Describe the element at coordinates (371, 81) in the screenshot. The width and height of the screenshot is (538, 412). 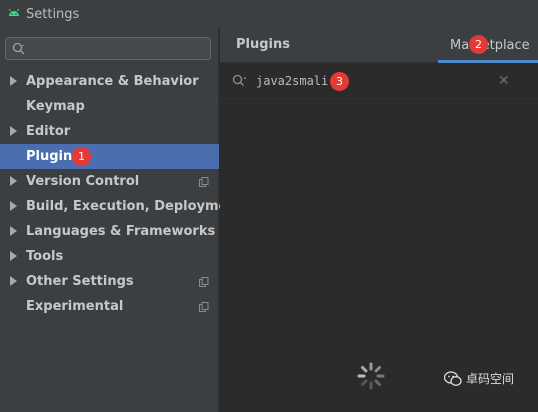
I see `plugin-search-input` at that location.